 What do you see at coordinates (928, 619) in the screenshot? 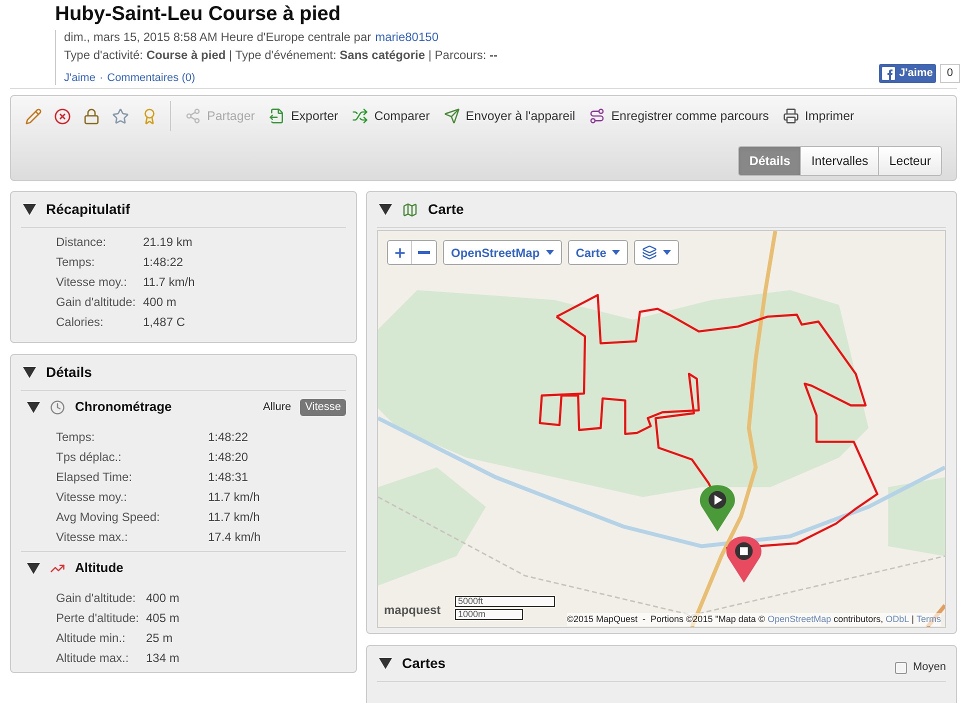
I see `terms-link: Terms` at bounding box center [928, 619].